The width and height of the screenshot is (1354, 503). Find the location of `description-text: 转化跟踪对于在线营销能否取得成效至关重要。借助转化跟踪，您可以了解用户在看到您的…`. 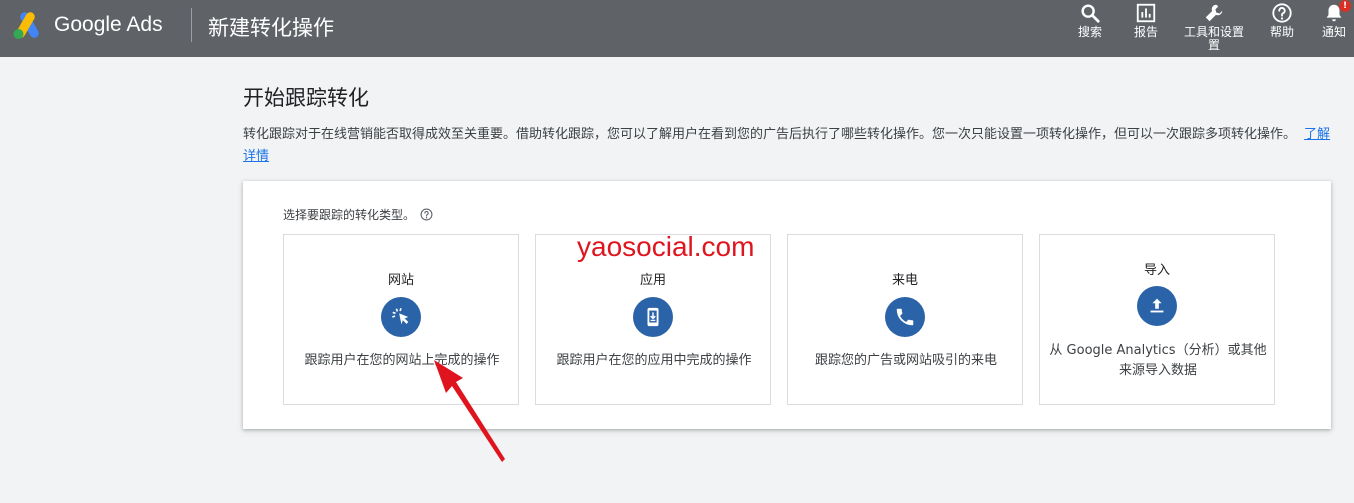

description-text: 转化跟踪对于在线营销能否取得成效至关重要。借助转化跟踪，您可以了解用户在看到您的… is located at coordinates (770, 134).